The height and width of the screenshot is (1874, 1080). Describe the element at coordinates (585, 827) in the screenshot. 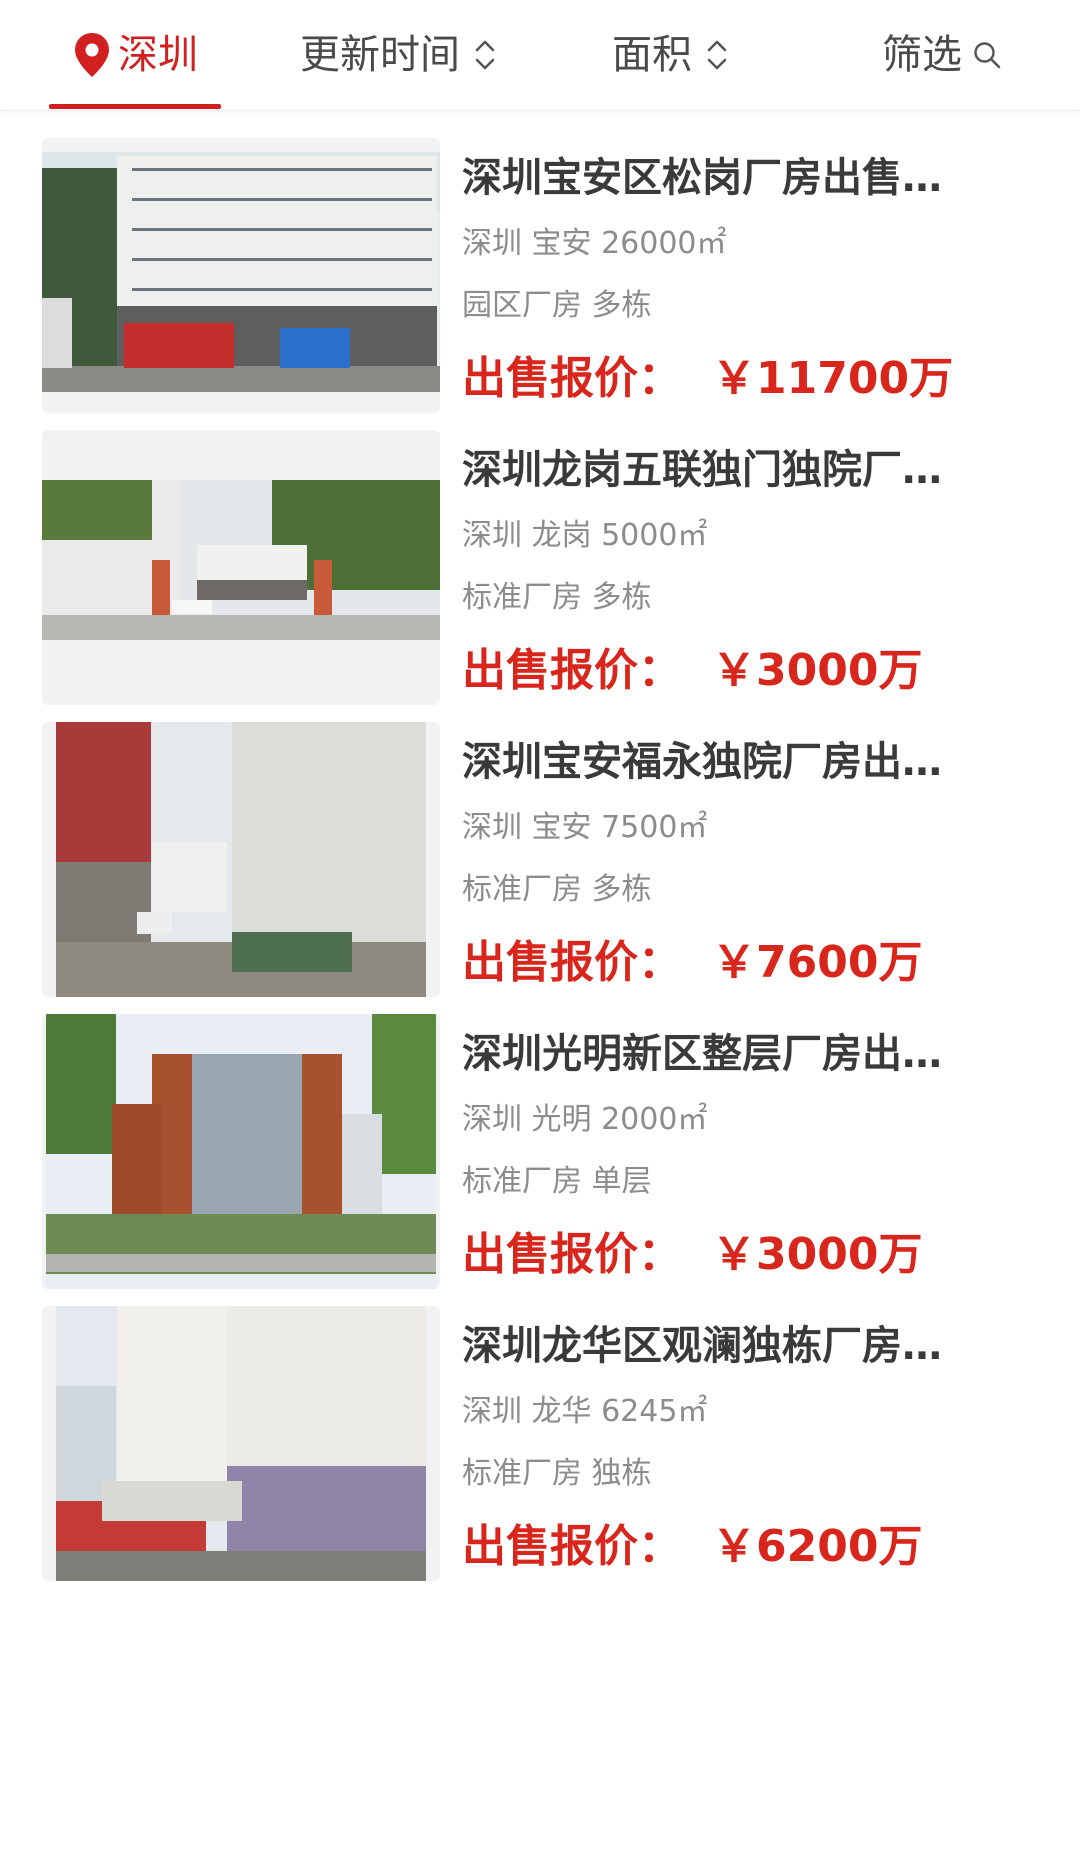

I see `listing-location: 深圳 宝安 7500㎡` at that location.